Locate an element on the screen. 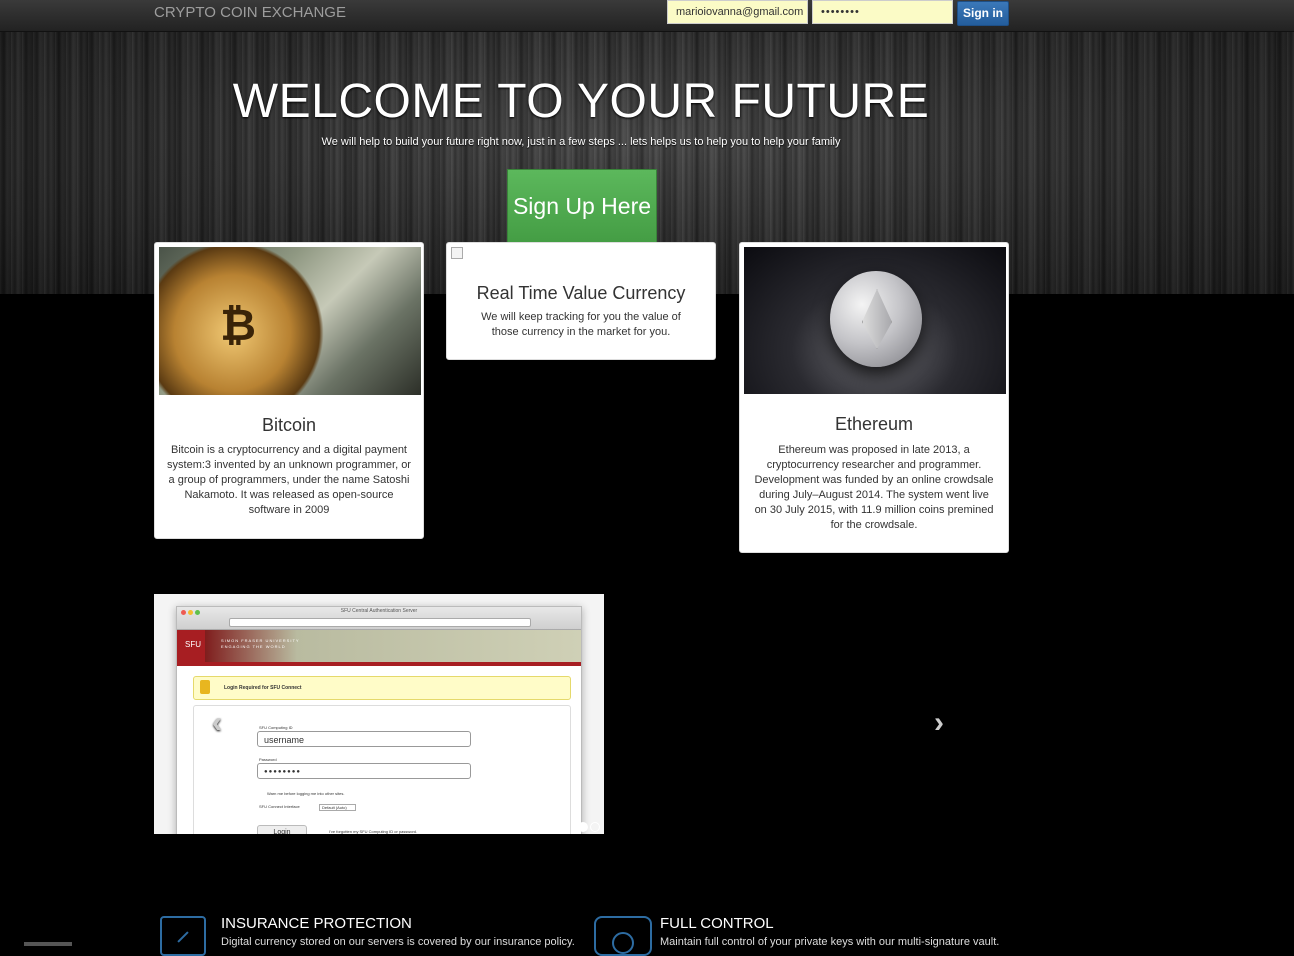 The width and height of the screenshot is (1294, 956). browser-toolbar: SFU Central Authentication Server is located at coordinates (379, 618).